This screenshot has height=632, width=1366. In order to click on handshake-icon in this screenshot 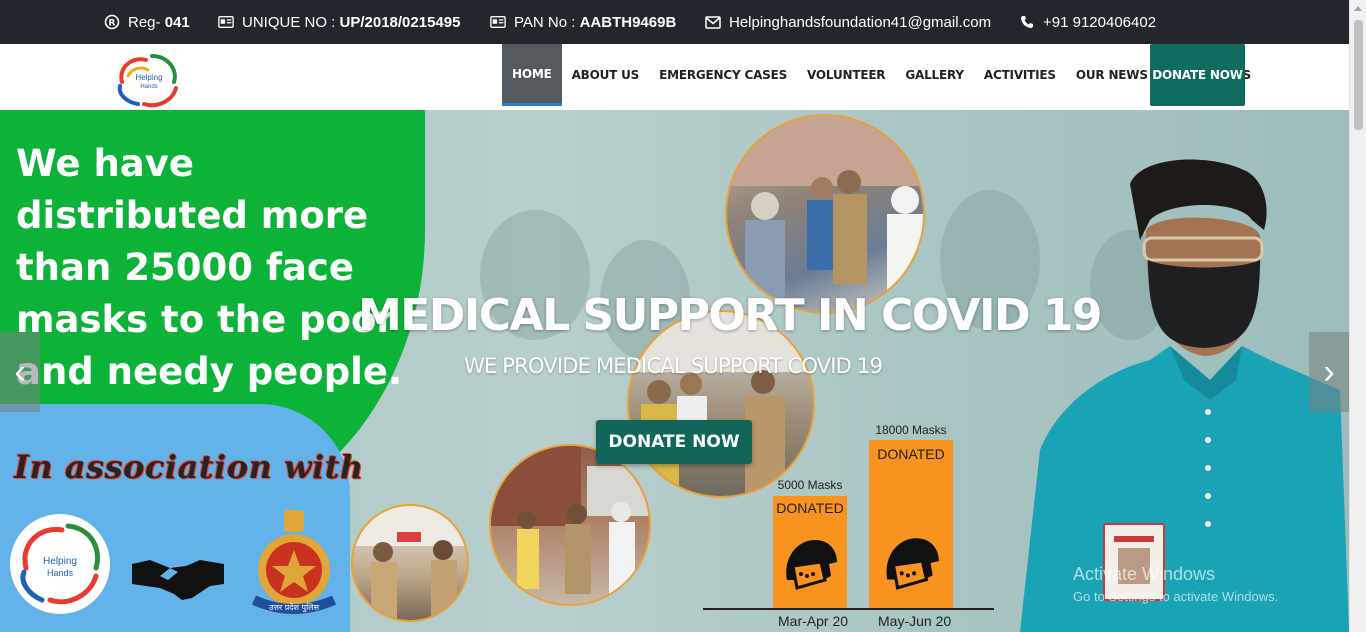, I will do `click(178, 578)`.